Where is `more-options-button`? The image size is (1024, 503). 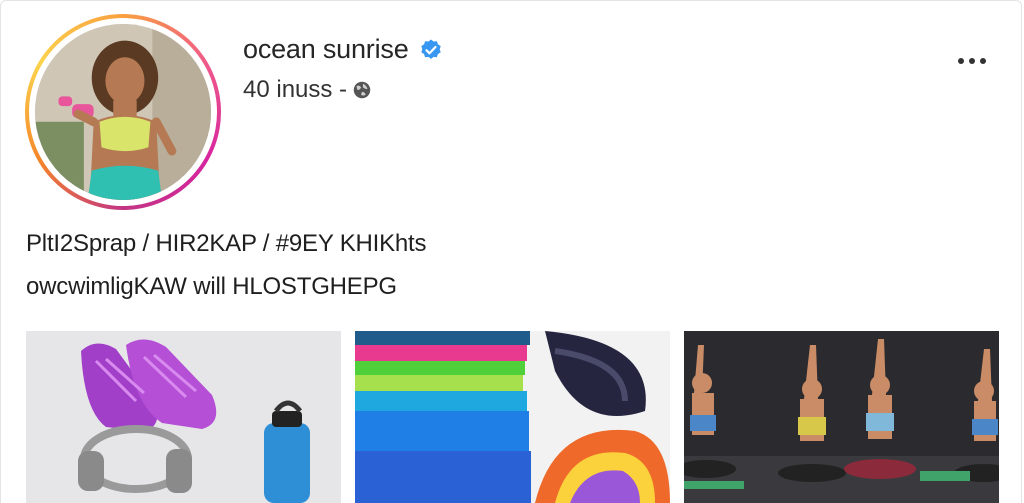 more-options-button is located at coordinates (972, 61).